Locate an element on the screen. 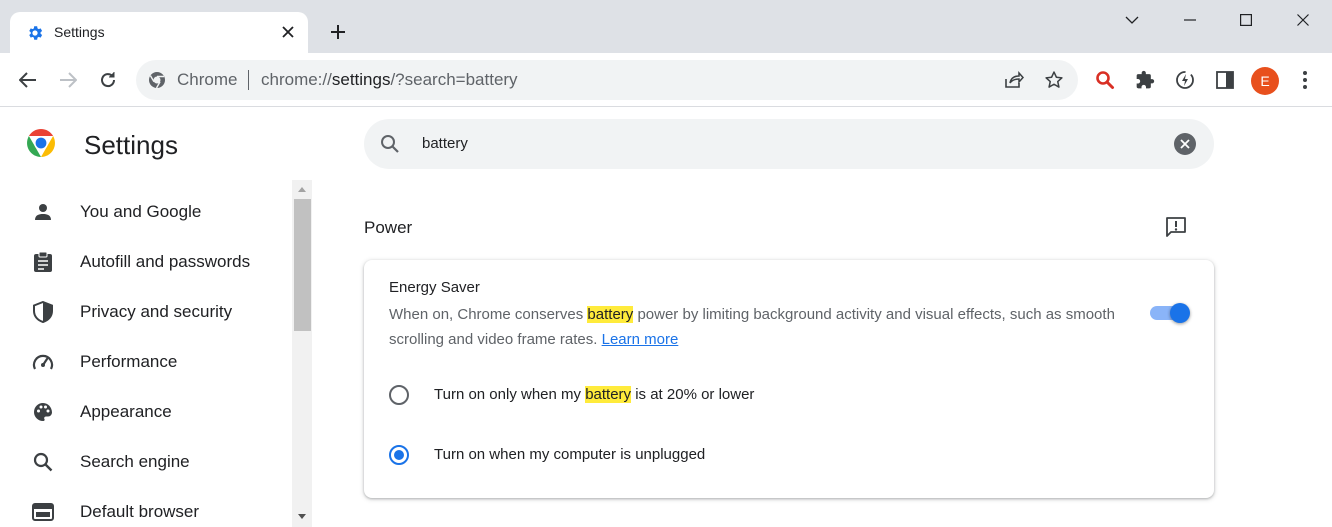 Image resolution: width=1332 pixels, height=527 pixels. maximize-icon is located at coordinates (1246, 20).